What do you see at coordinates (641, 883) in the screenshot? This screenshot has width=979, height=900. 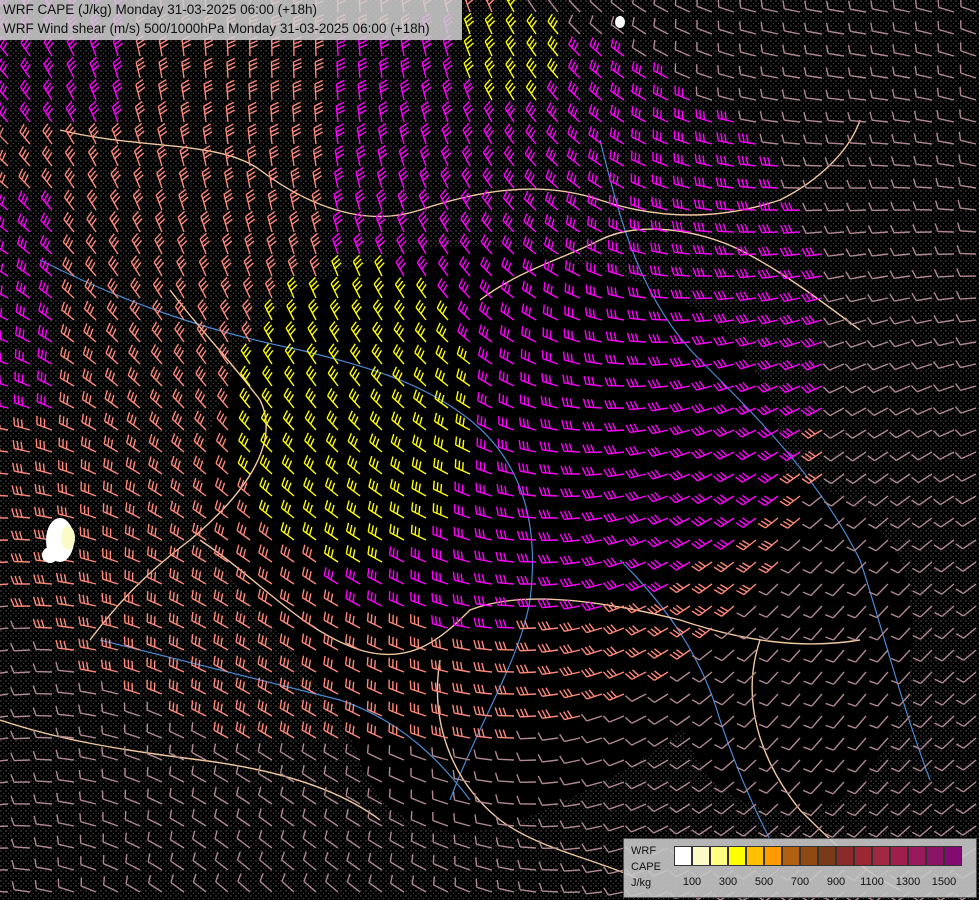 I see `legend-unit-label: J/kg` at bounding box center [641, 883].